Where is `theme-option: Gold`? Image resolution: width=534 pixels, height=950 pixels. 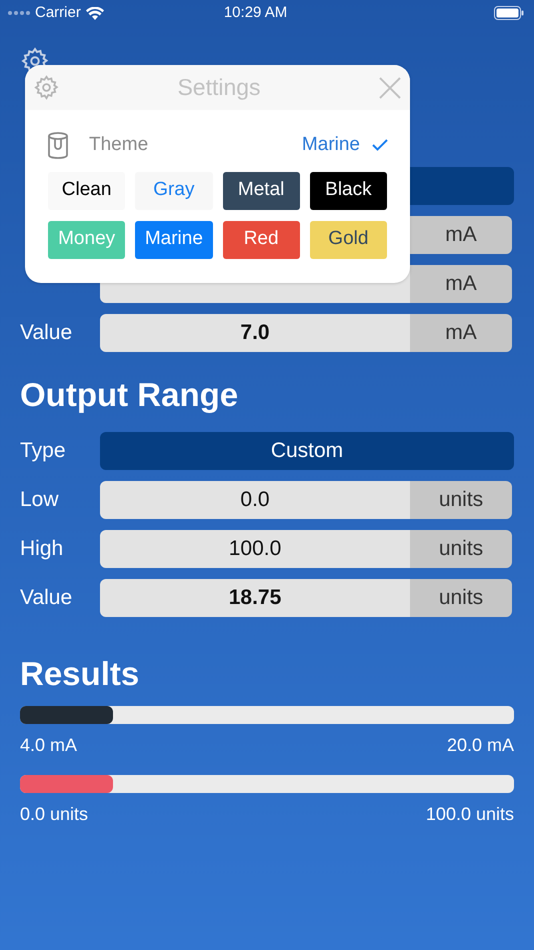
theme-option: Gold is located at coordinates (348, 239).